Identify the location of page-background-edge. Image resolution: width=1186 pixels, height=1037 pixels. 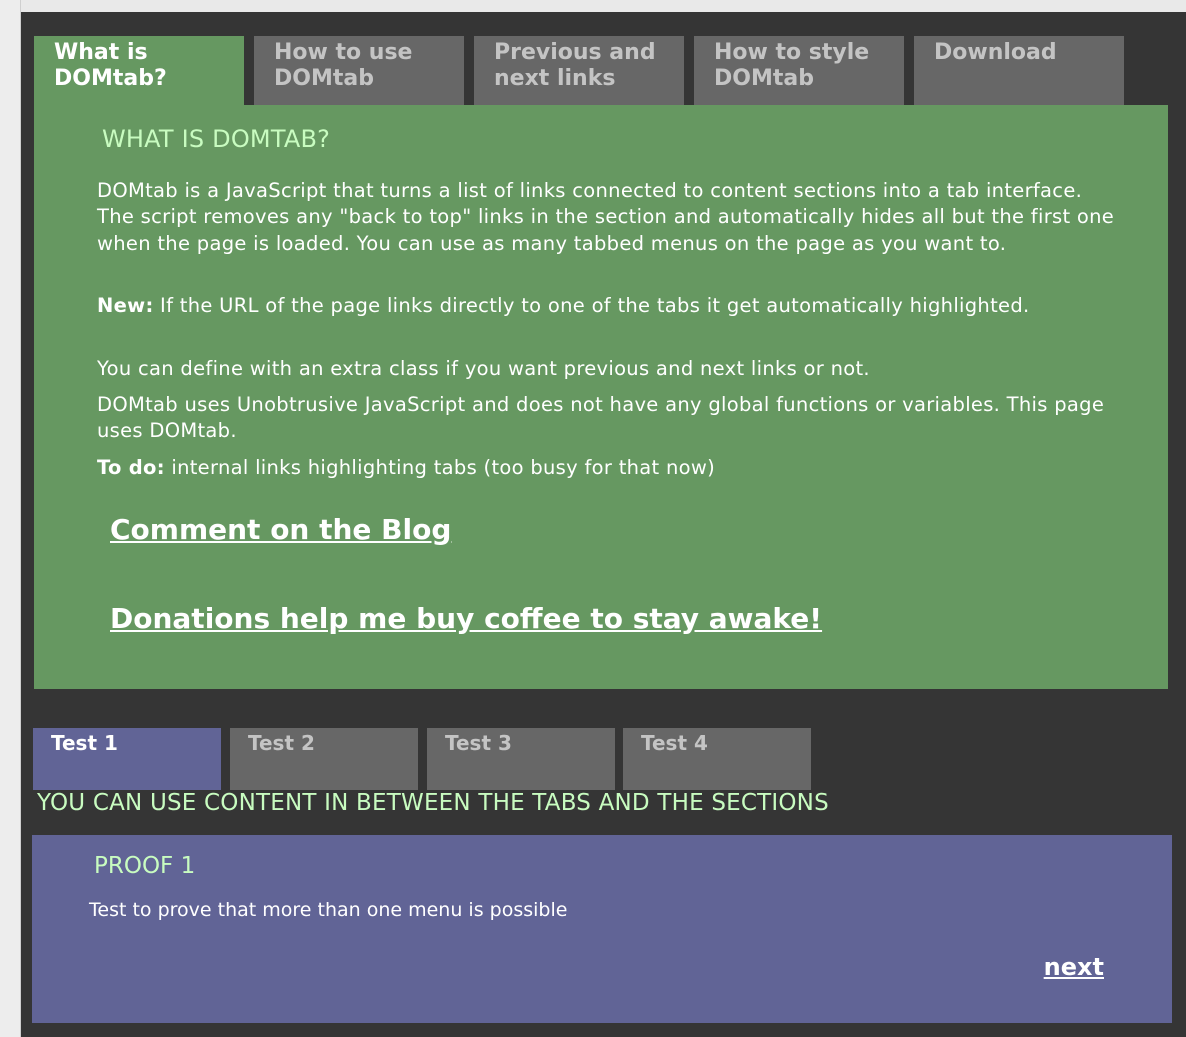
(10, 518).